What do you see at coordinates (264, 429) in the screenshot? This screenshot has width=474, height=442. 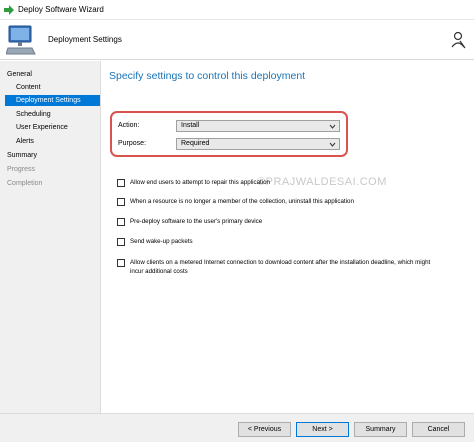 I see `previous-button: < Previous` at bounding box center [264, 429].